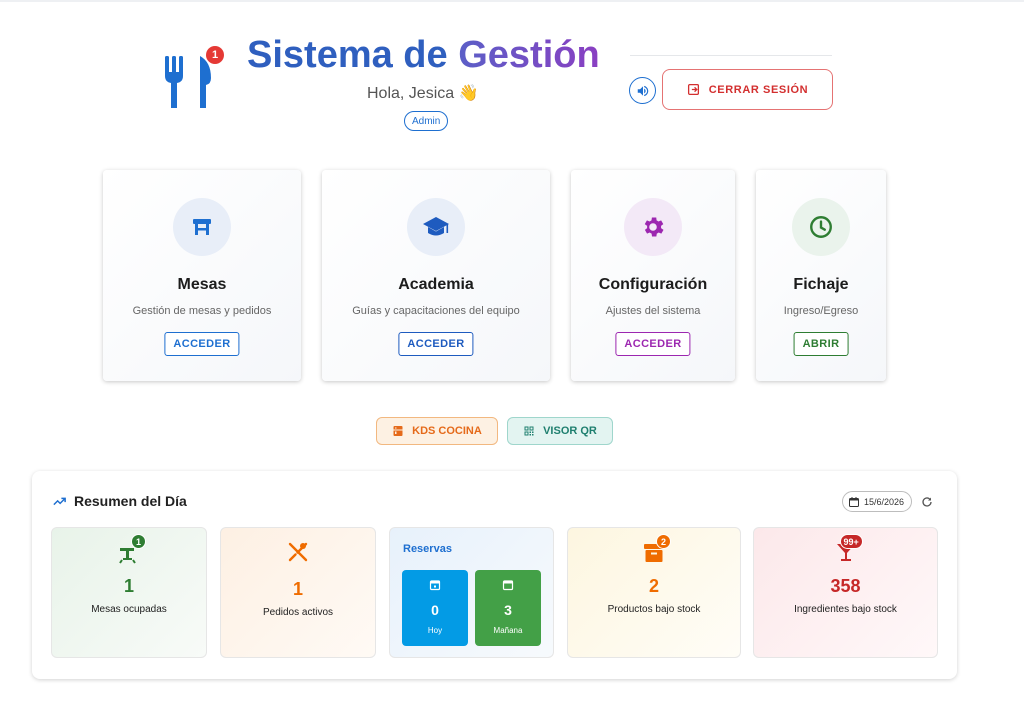  I want to click on refresh-icon, so click(927, 502).